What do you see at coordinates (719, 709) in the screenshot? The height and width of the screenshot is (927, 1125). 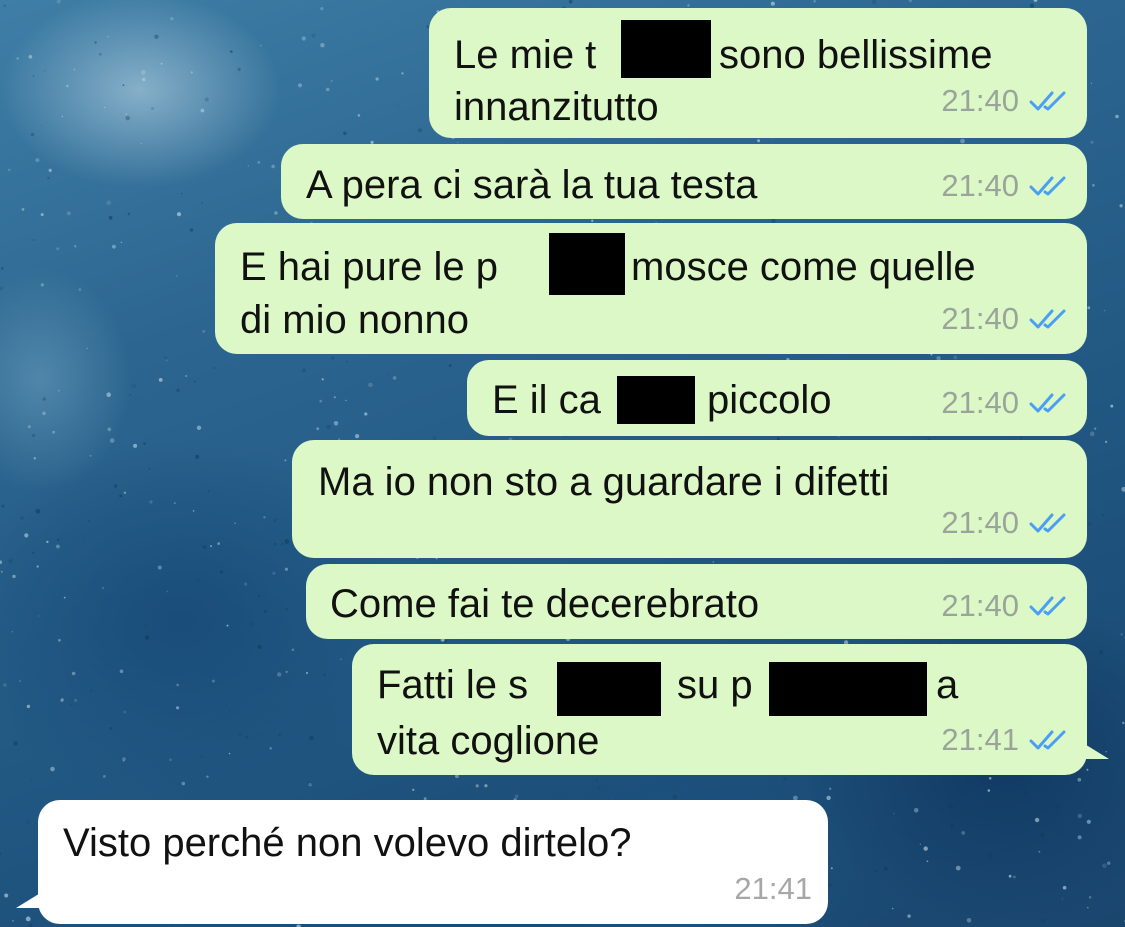 I see `outgoing-message-bubble: Fatti le s su p a vita coglione 21:41` at bounding box center [719, 709].